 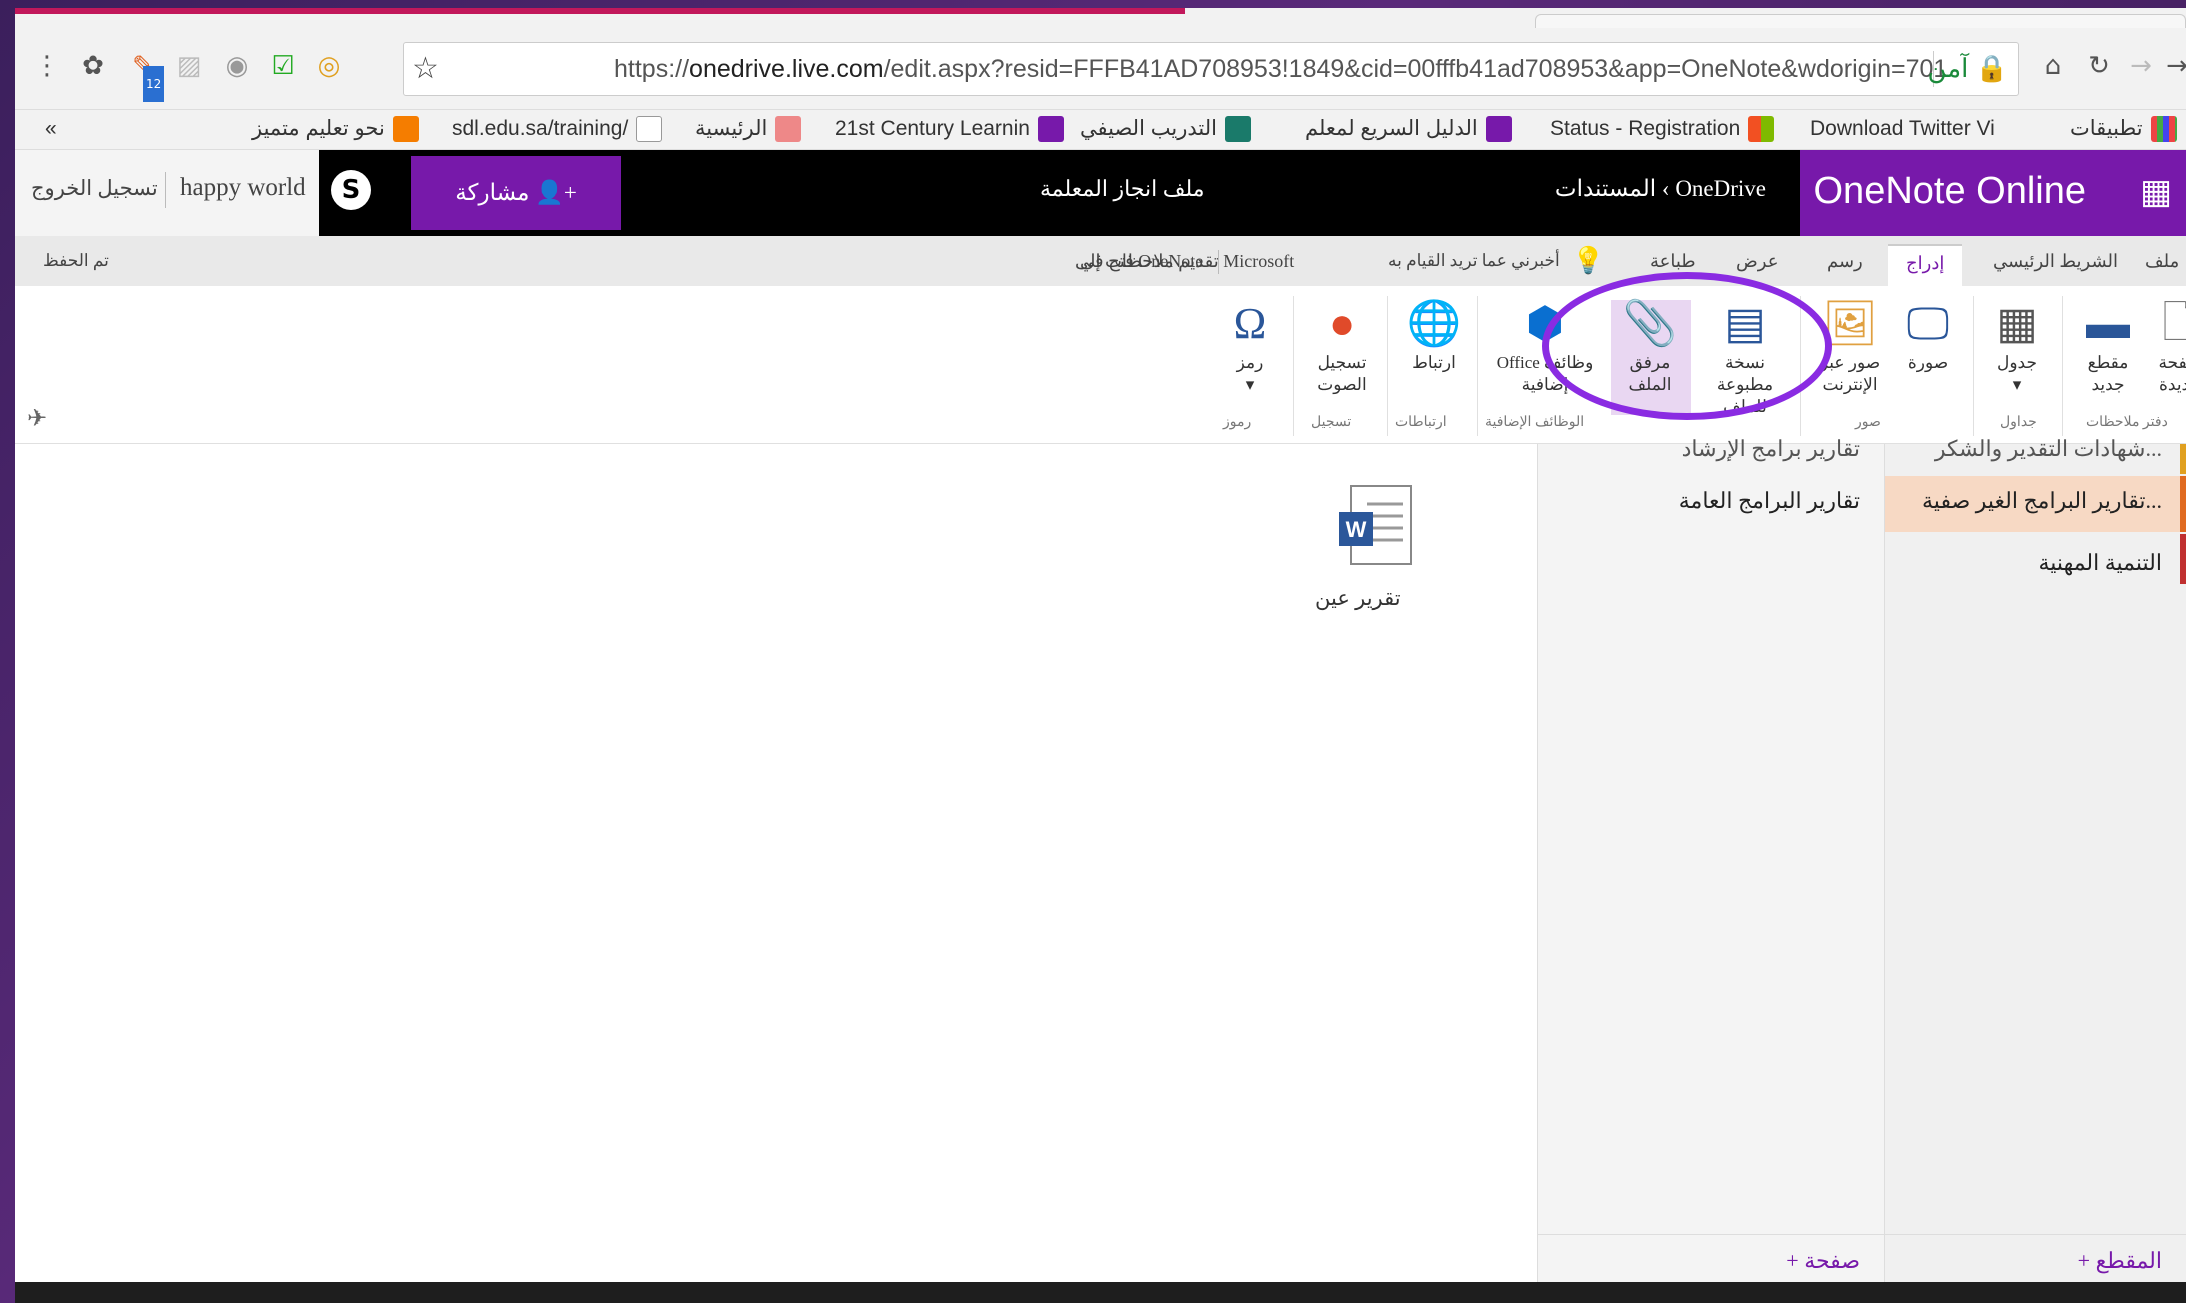 What do you see at coordinates (335, 129) in the screenshot?
I see `bookmark-item: نحو تعليم متميز` at bounding box center [335, 129].